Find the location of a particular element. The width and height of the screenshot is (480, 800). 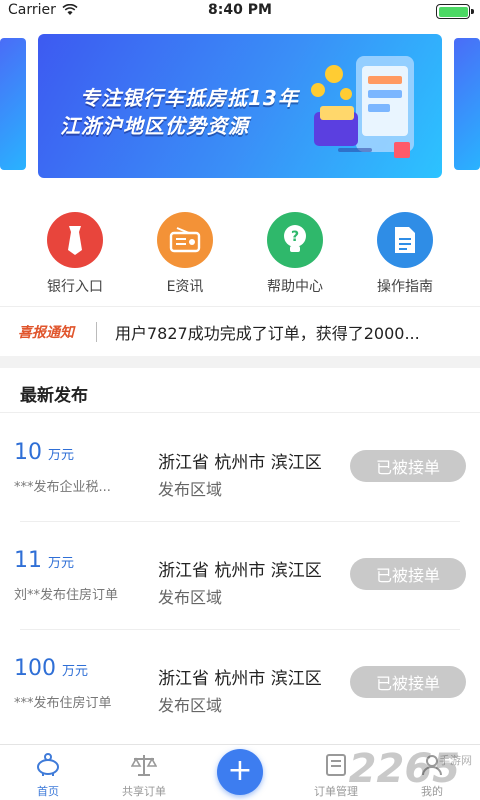

order-amount-value: 100 is located at coordinates (35, 668).